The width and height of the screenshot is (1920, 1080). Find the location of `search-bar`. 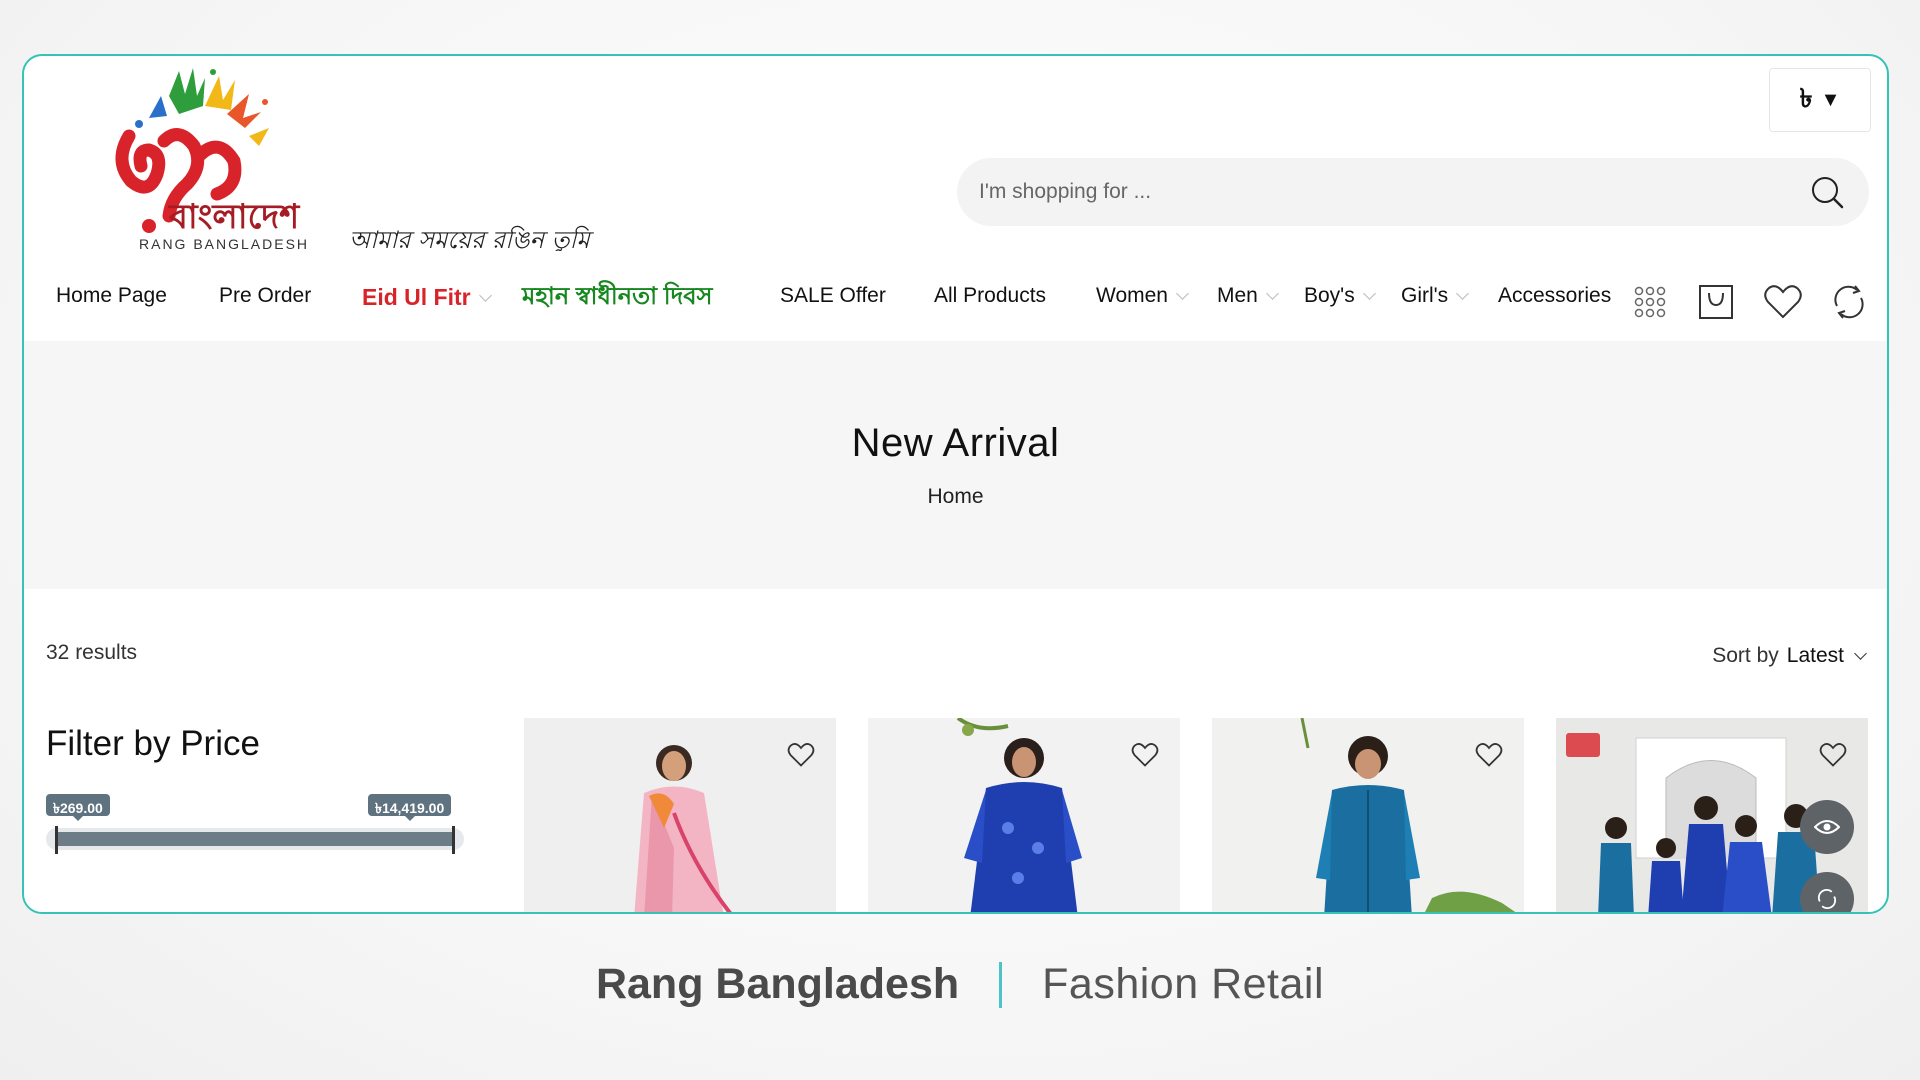

search-bar is located at coordinates (1413, 192).